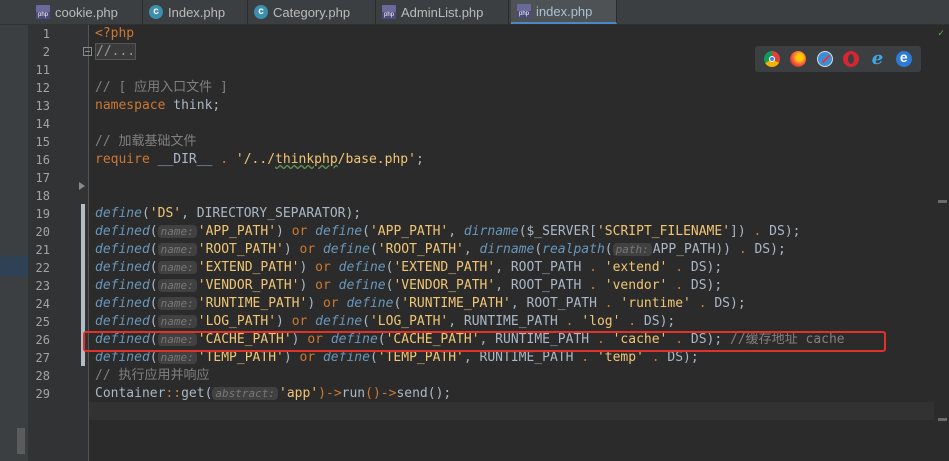 The height and width of the screenshot is (461, 949). What do you see at coordinates (42, 178) in the screenshot?
I see `line-number: 17` at bounding box center [42, 178].